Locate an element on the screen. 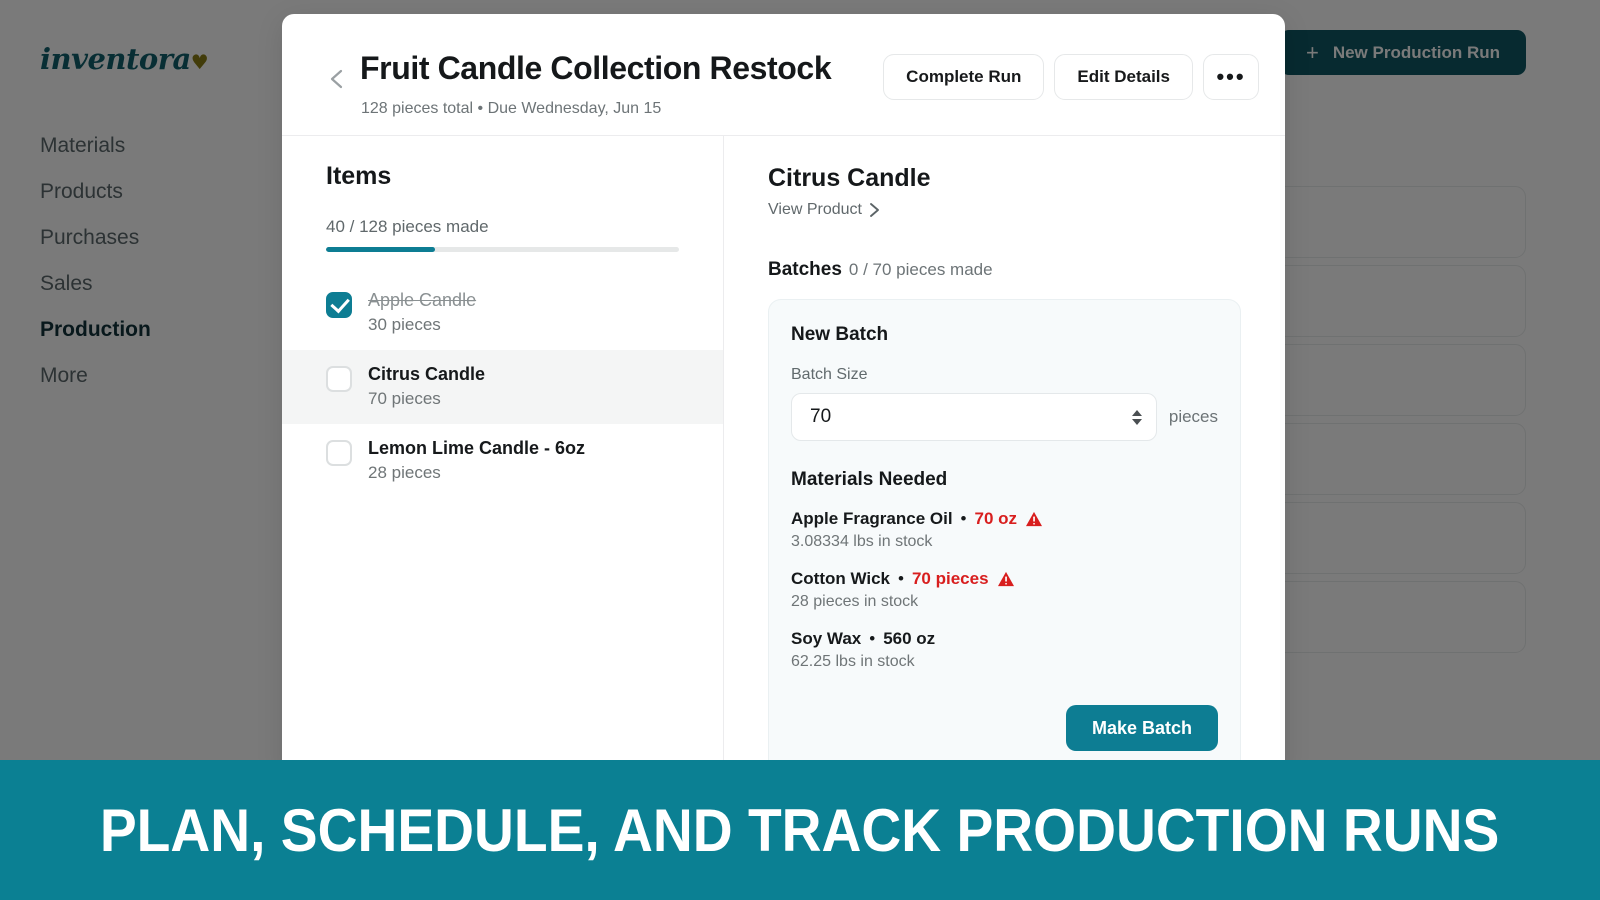 Image resolution: width=1600 pixels, height=900 pixels. item-name: Apple Candle is located at coordinates (422, 300).